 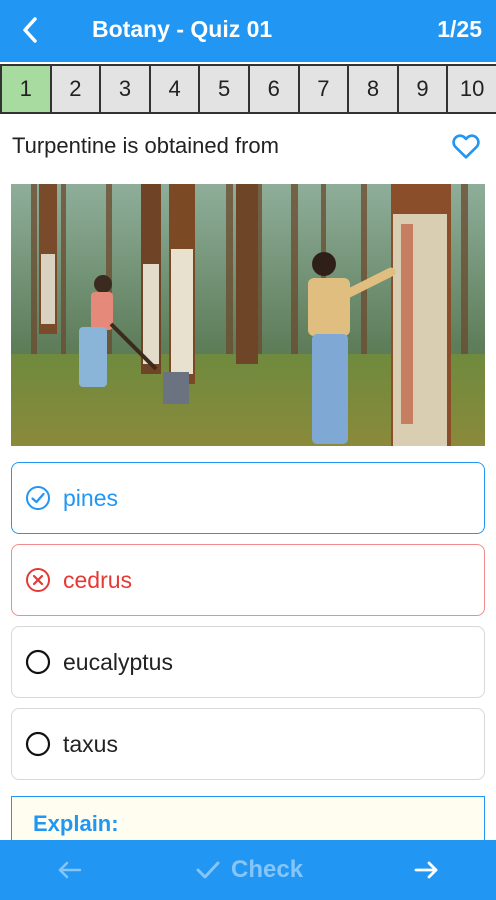 I want to click on bottom-action-bar: Check, so click(x=248, y=870).